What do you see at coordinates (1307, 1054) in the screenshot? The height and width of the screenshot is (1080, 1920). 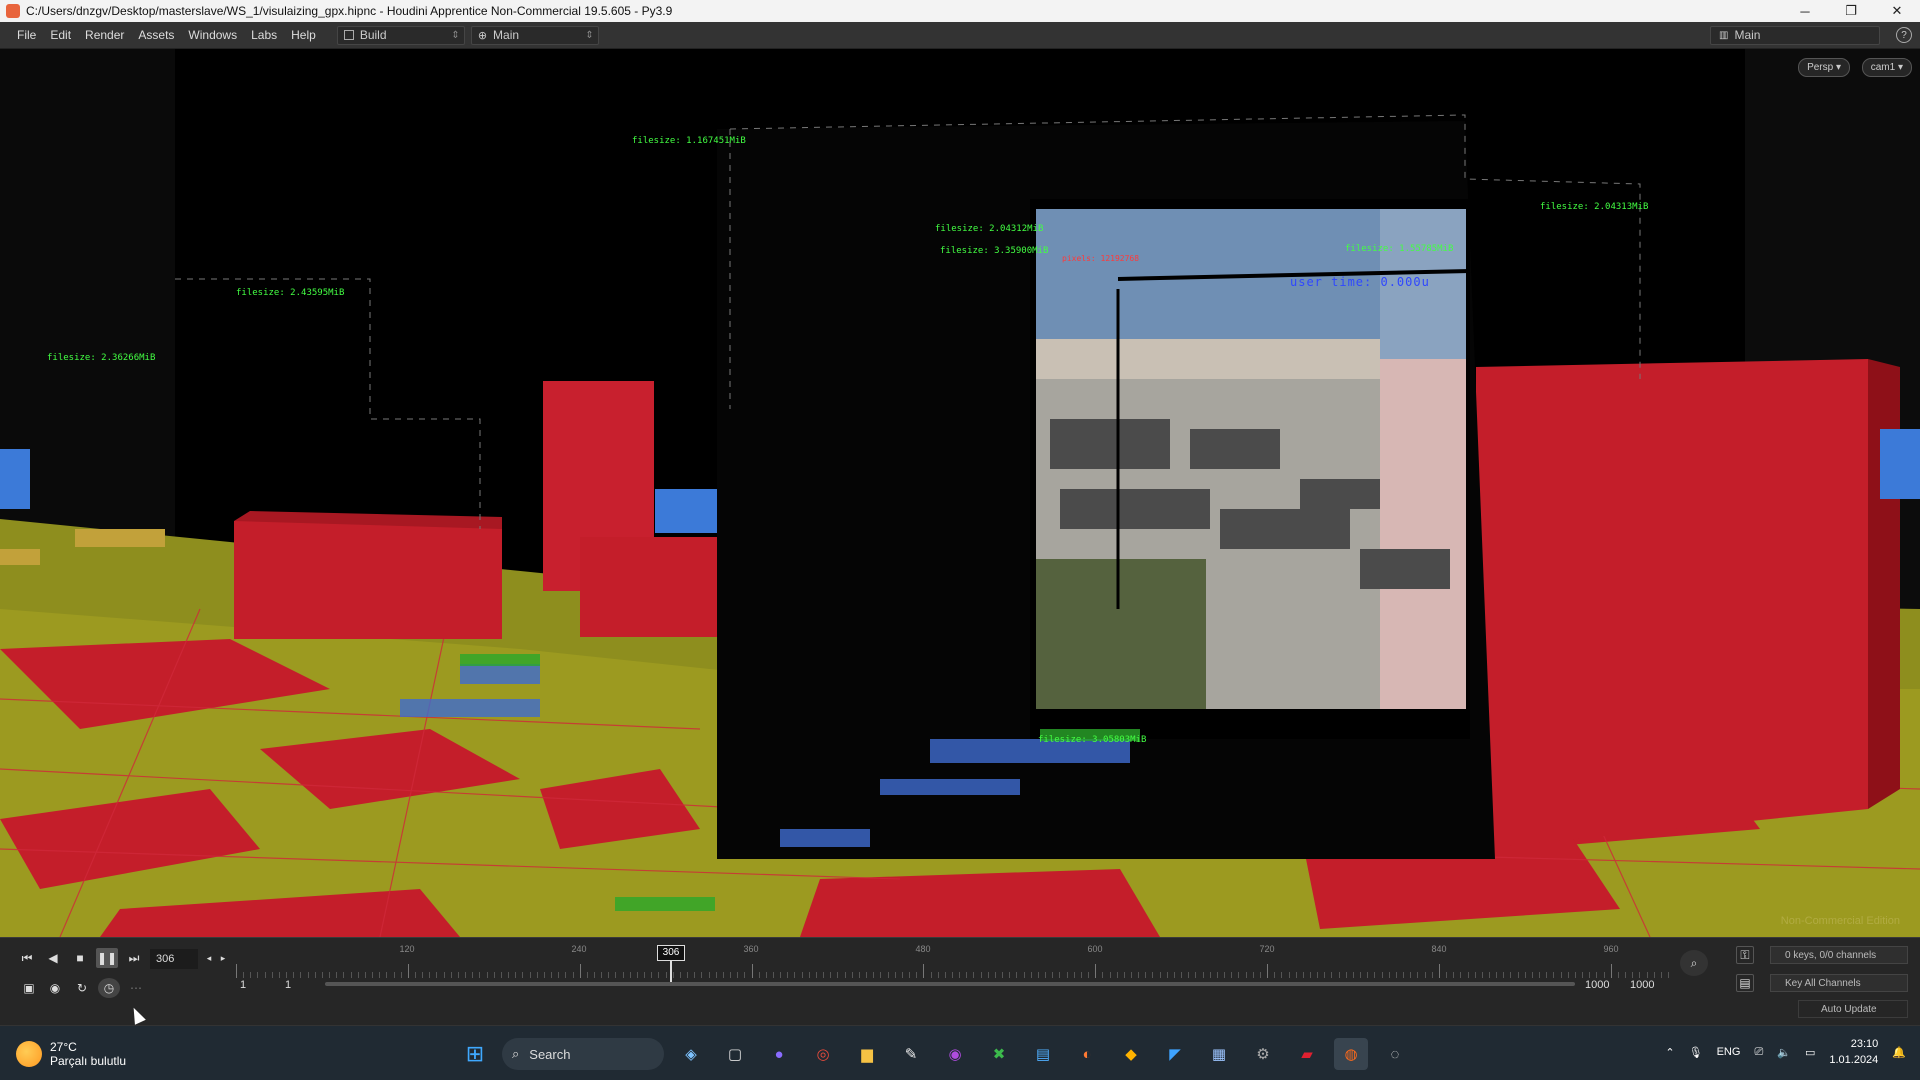 I see `pdf-reader-icon: ▰` at bounding box center [1307, 1054].